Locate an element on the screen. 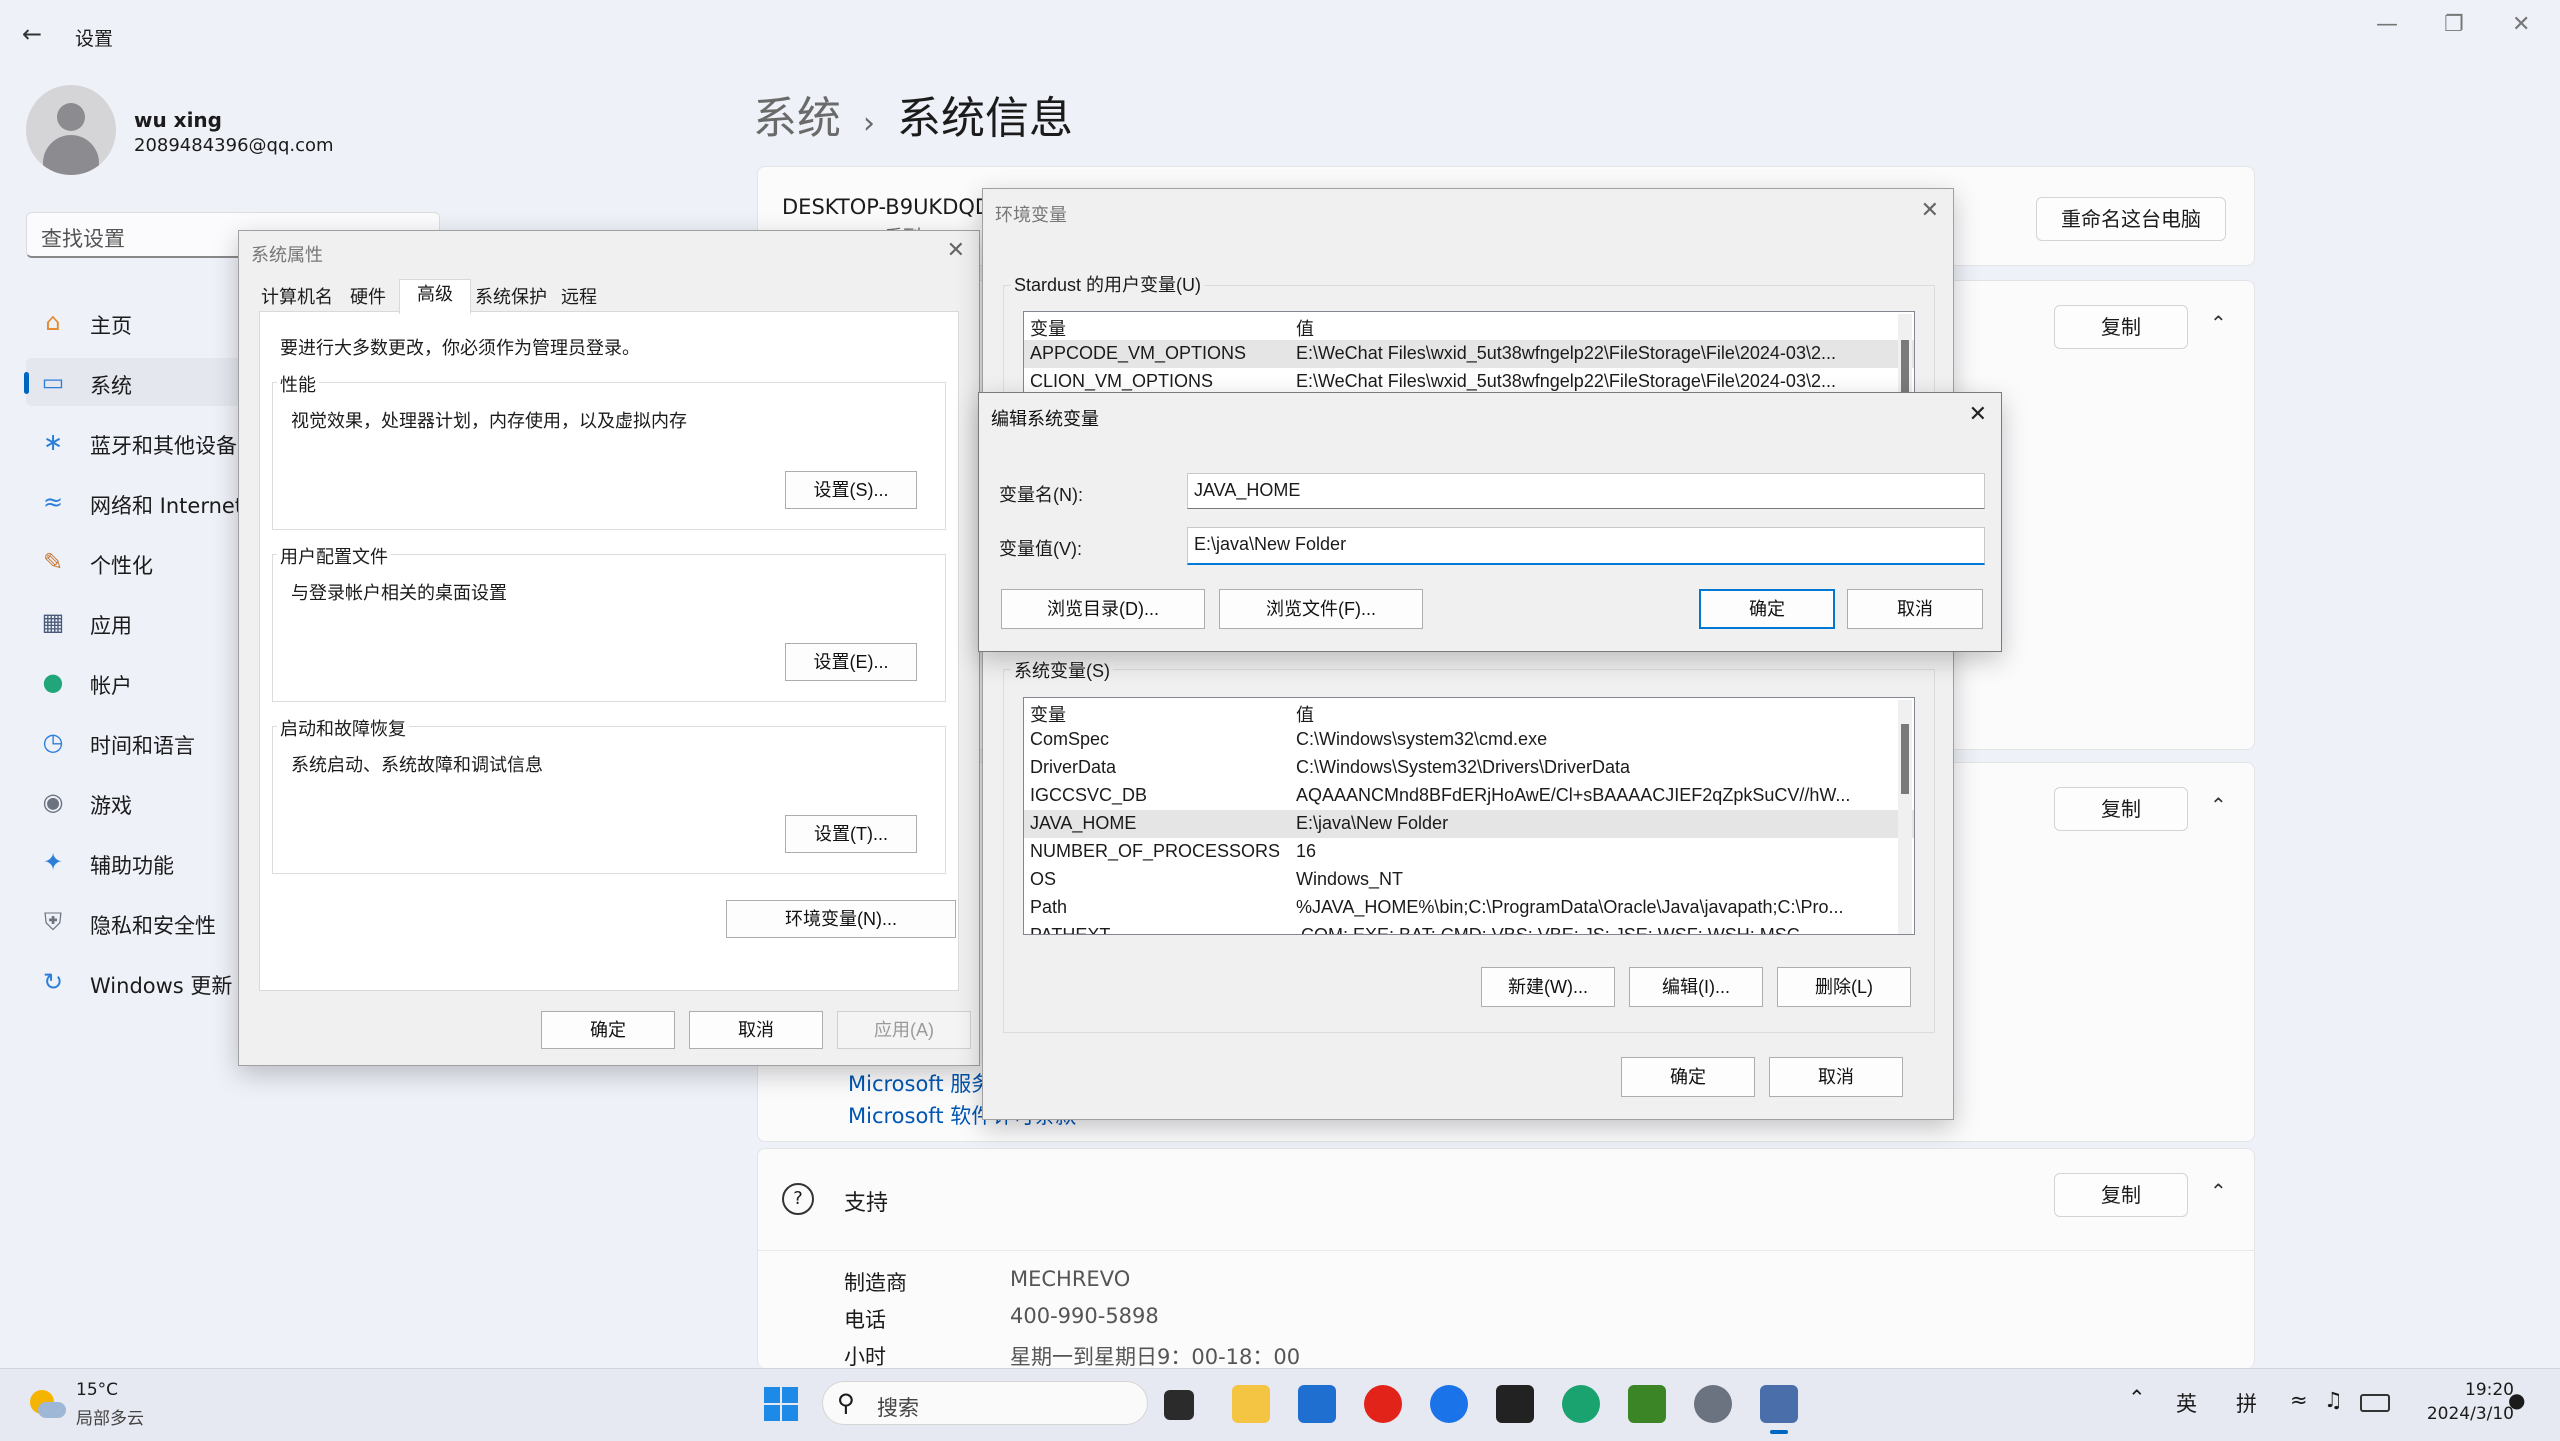 This screenshot has height=1441, width=2560. sidebar-item: ▭ 系统 is located at coordinates (140, 382).